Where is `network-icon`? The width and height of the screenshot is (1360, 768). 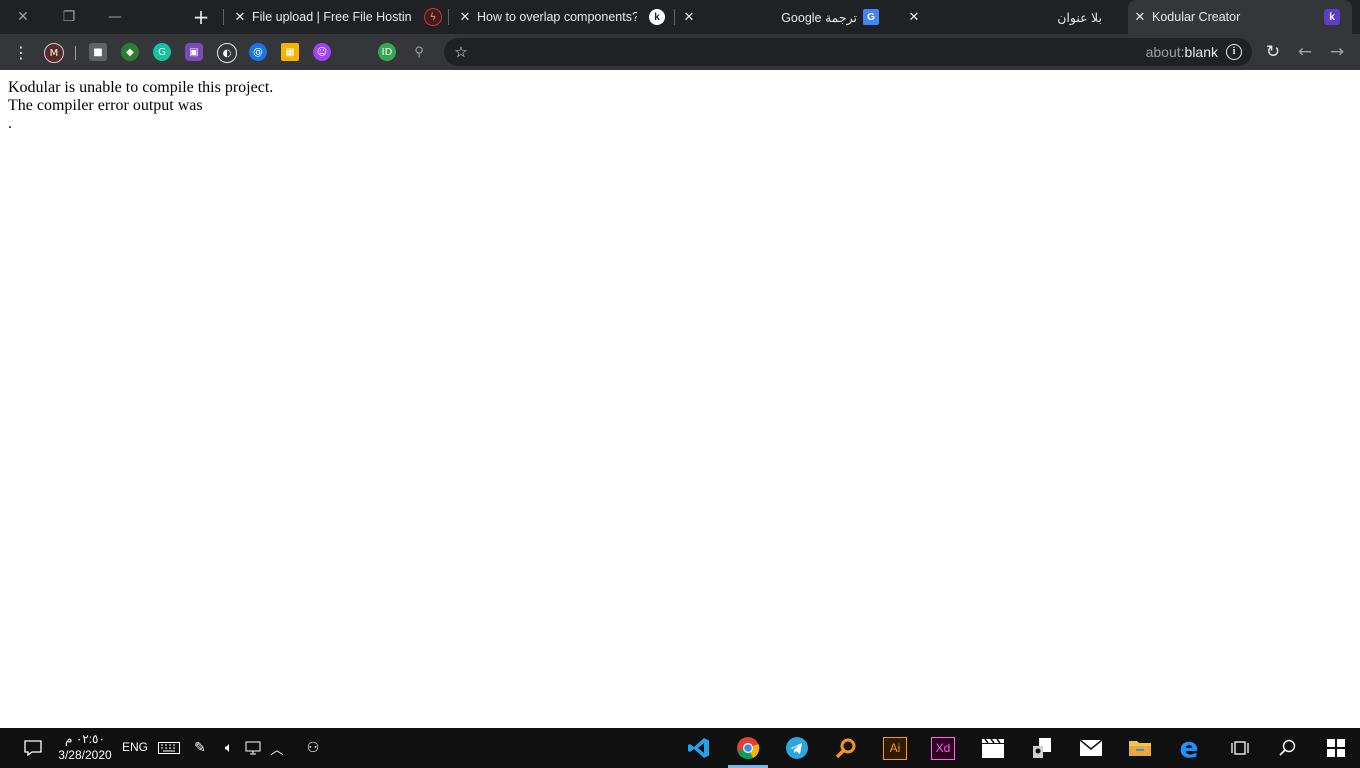
network-icon is located at coordinates (253, 748).